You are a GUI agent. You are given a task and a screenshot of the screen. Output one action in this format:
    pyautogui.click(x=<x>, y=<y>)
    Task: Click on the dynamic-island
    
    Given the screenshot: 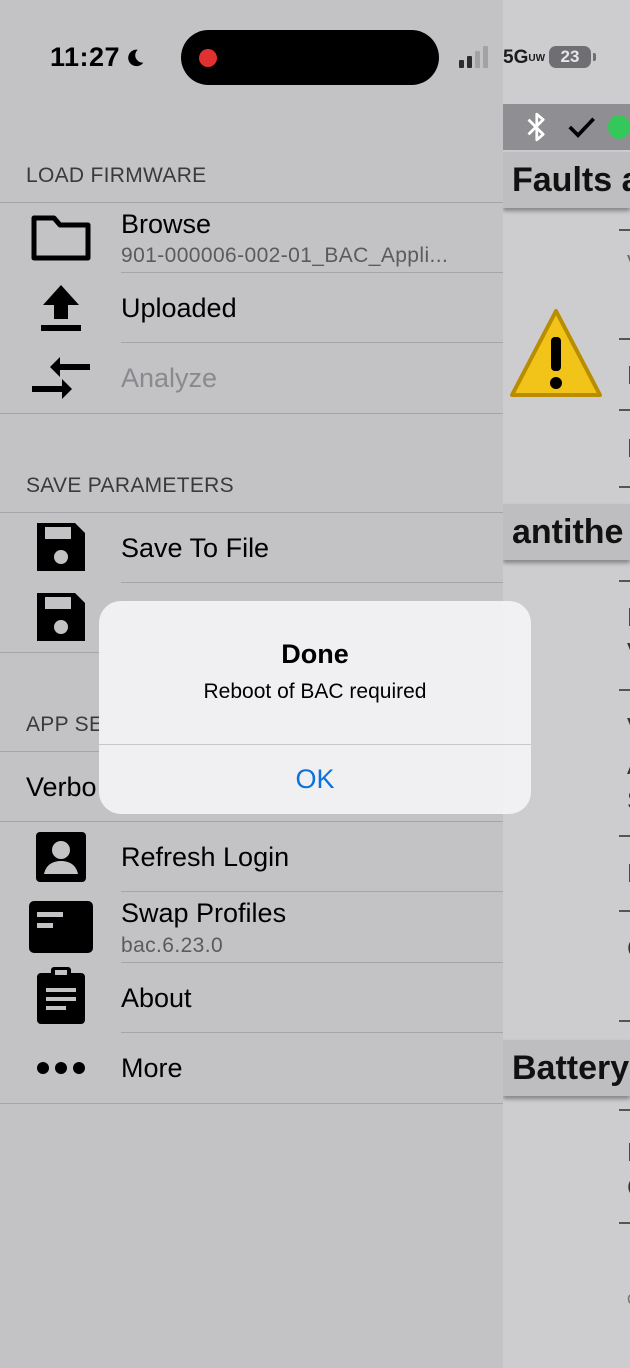 What is the action you would take?
    pyautogui.click(x=310, y=57)
    